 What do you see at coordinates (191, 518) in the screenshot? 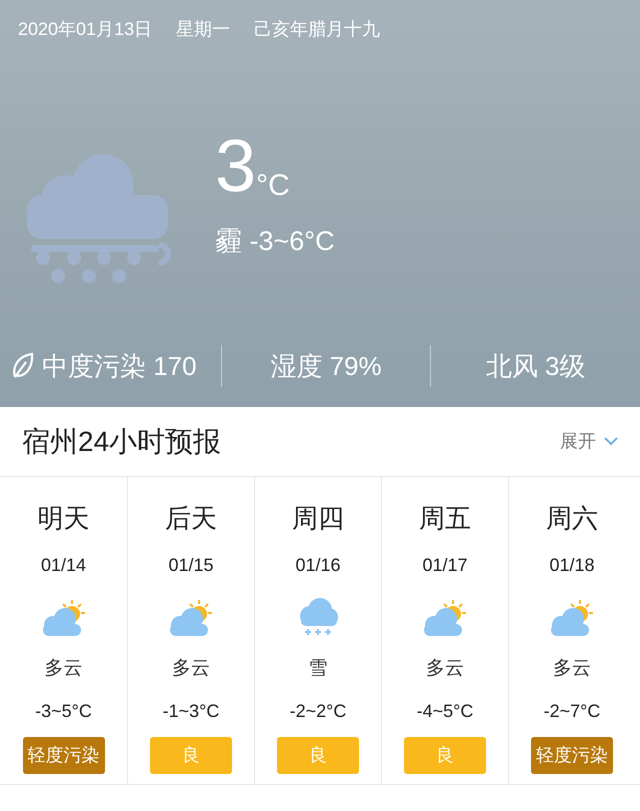
I see `day-name: 后天` at bounding box center [191, 518].